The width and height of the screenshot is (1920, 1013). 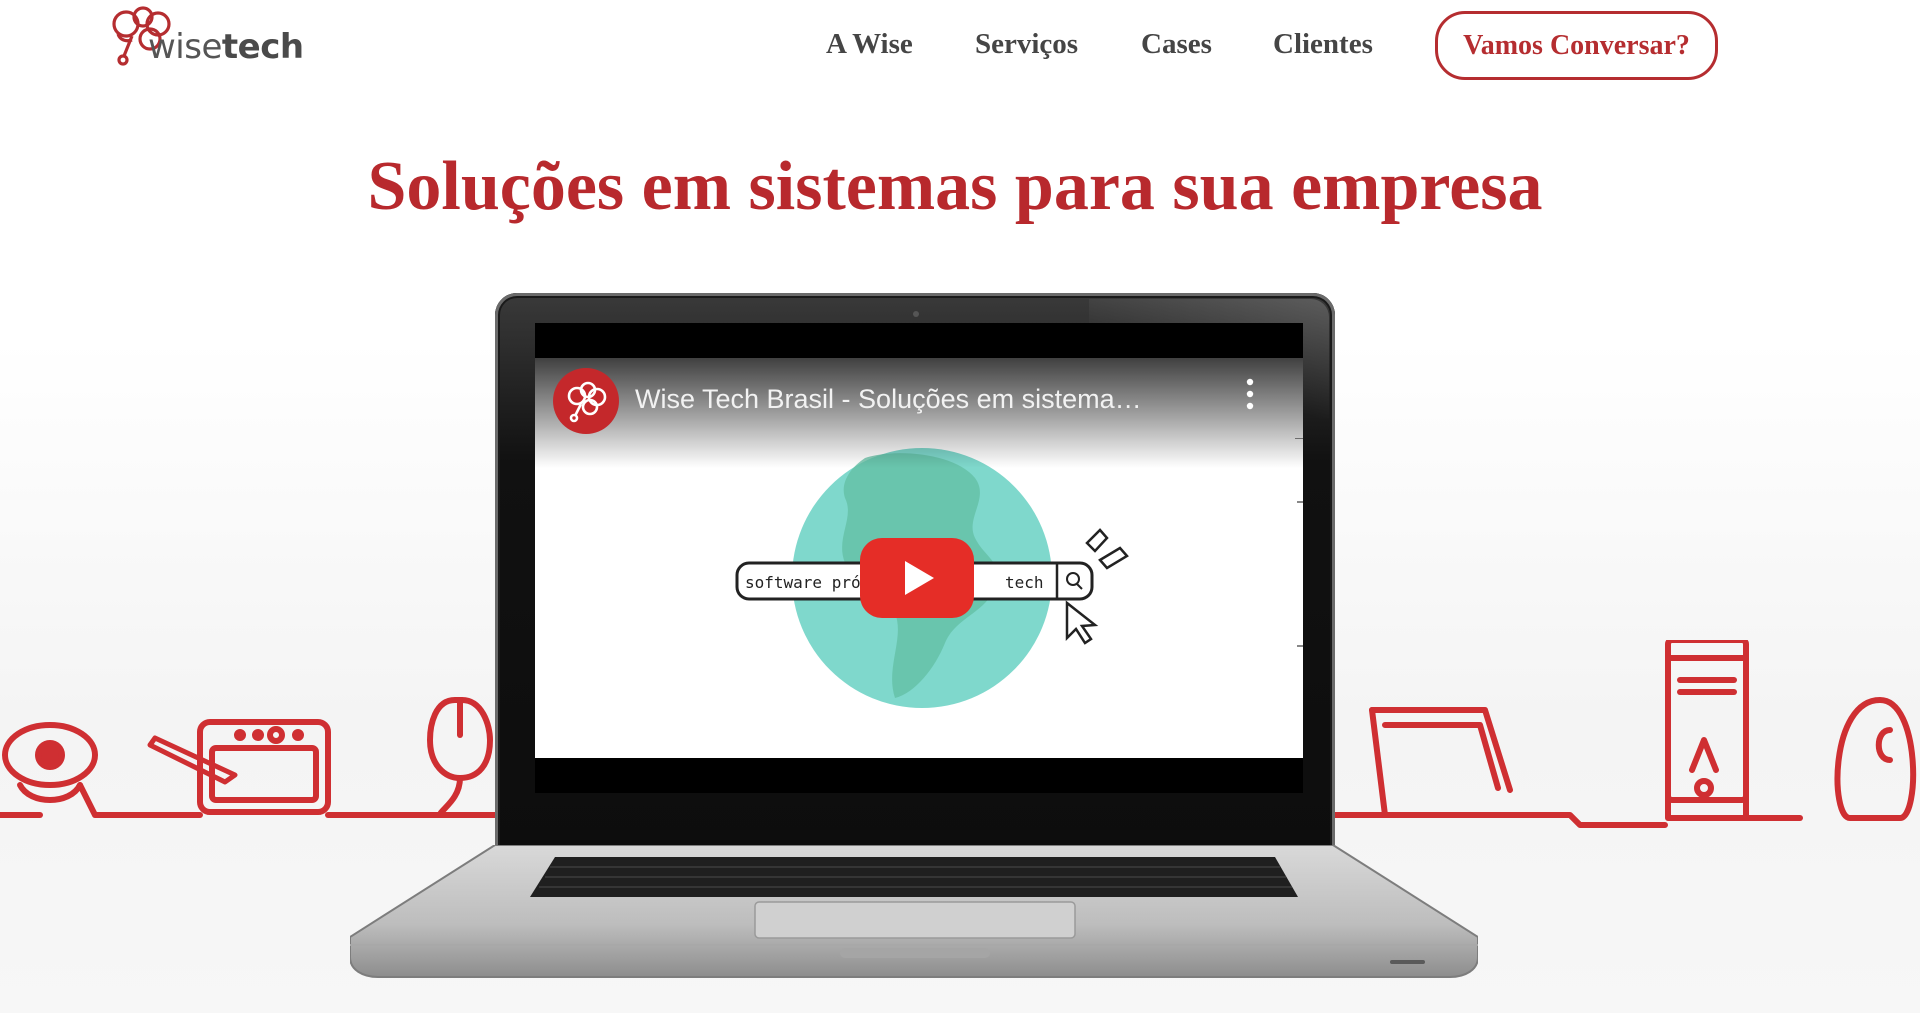 I want to click on mouse-icon, so click(x=465, y=757).